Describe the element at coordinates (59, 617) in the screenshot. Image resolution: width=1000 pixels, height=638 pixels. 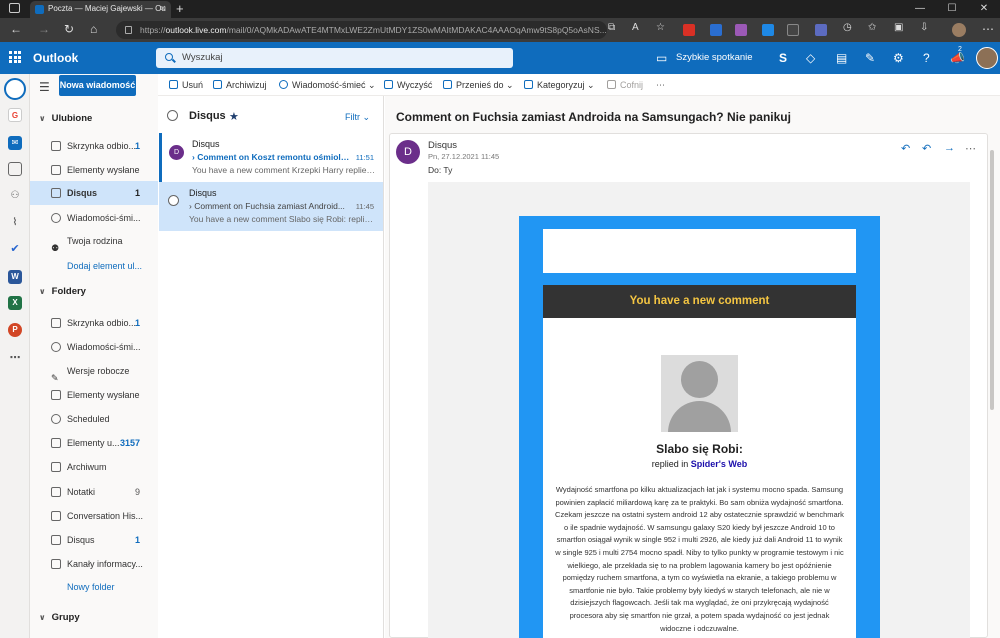
I see `groups-section: ∨ Grupy` at that location.